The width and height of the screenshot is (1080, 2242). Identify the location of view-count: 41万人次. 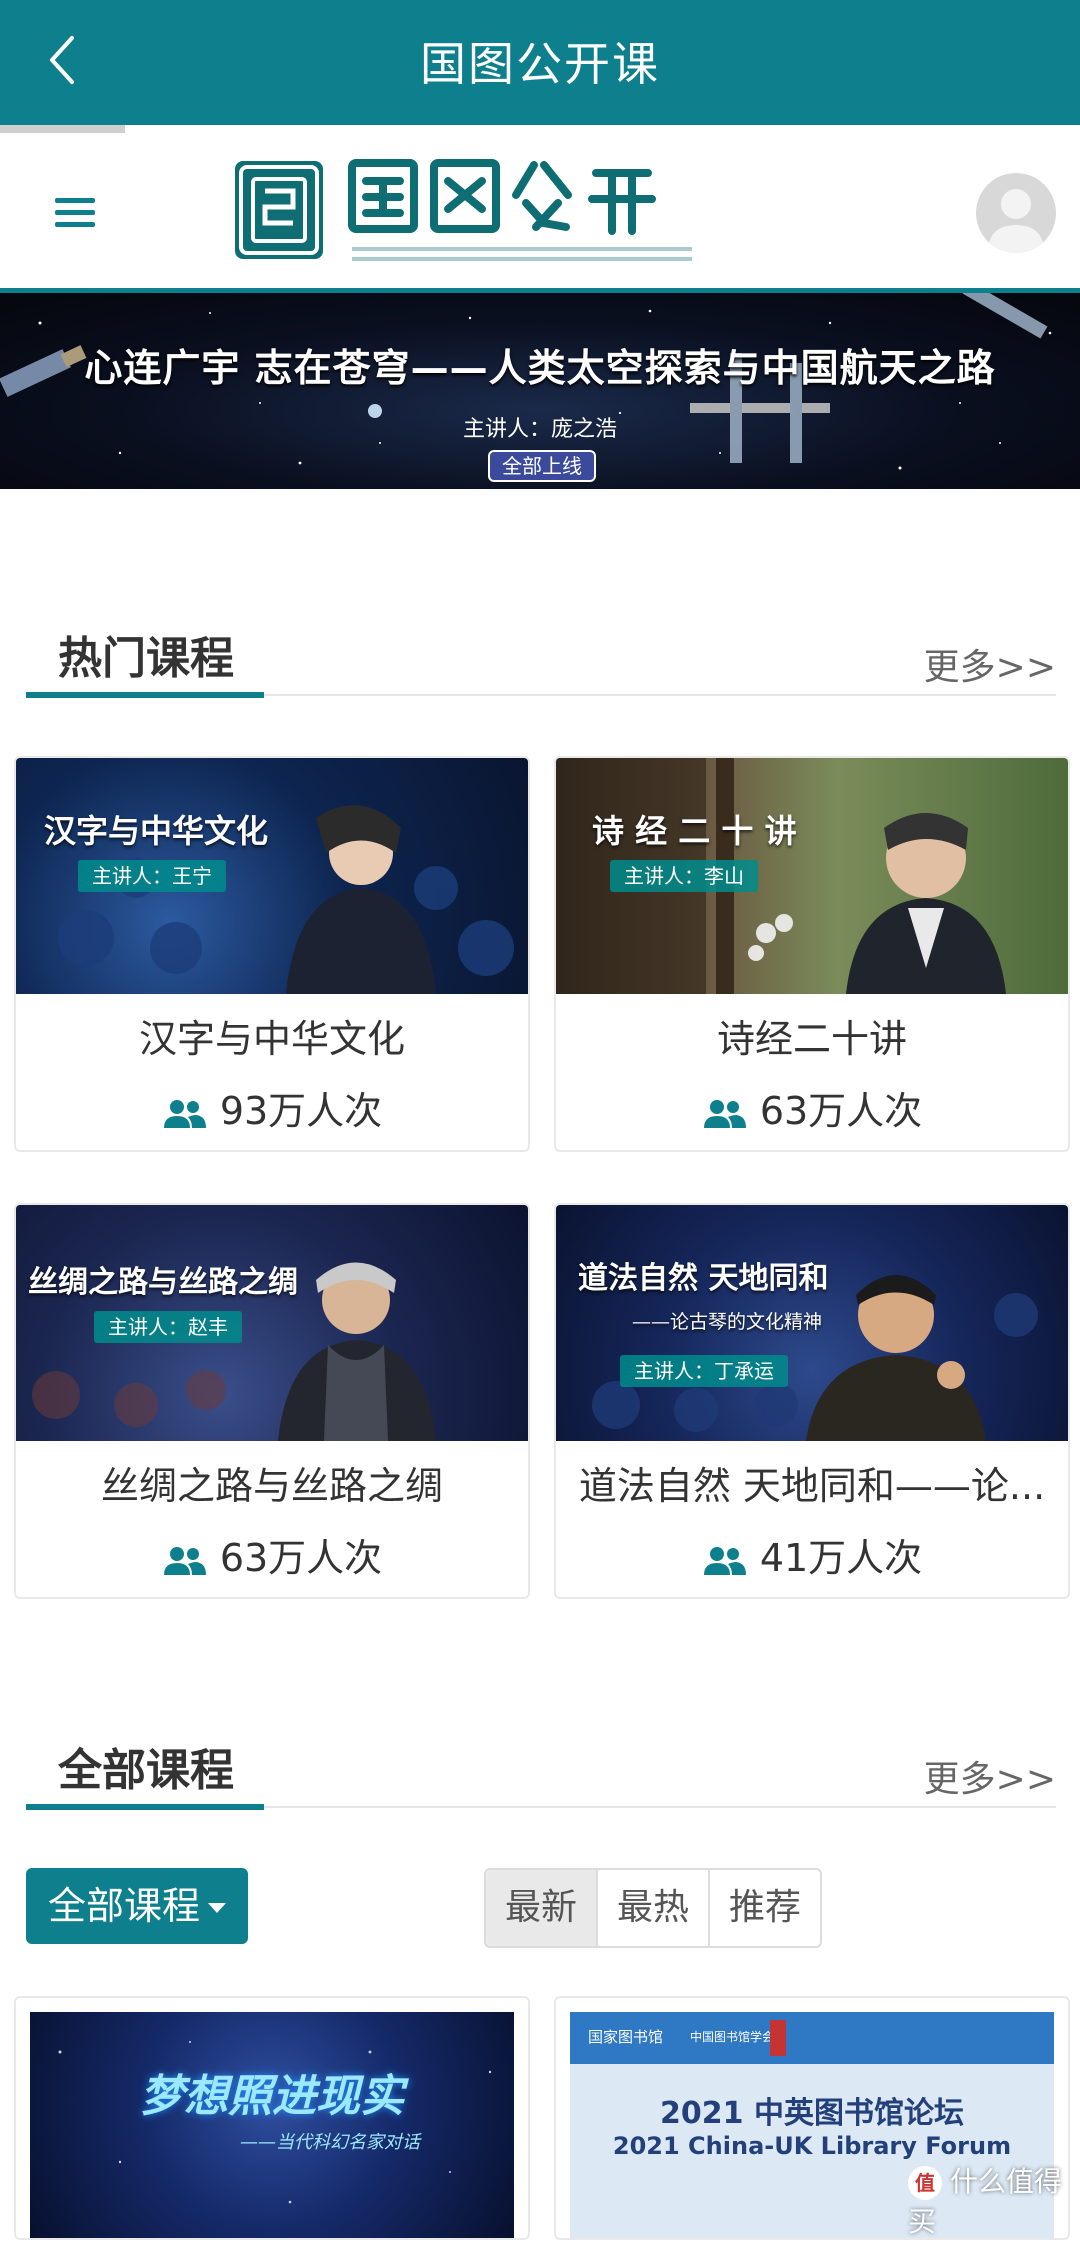
(841, 1558).